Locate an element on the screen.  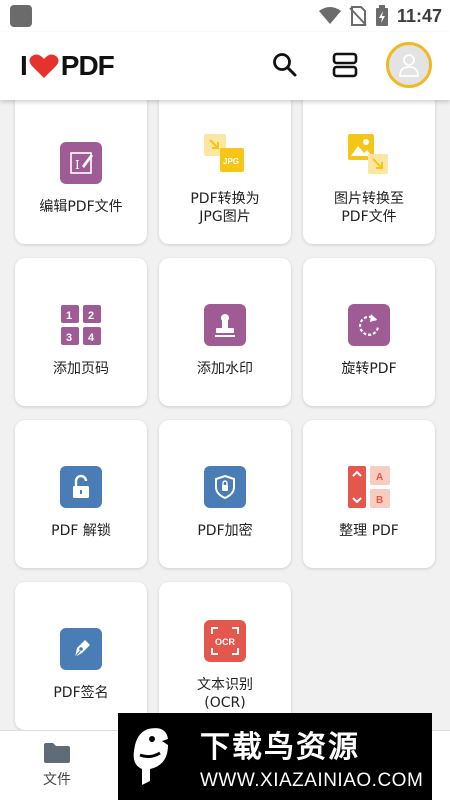
status-bar: 11:47 is located at coordinates (225, 16).